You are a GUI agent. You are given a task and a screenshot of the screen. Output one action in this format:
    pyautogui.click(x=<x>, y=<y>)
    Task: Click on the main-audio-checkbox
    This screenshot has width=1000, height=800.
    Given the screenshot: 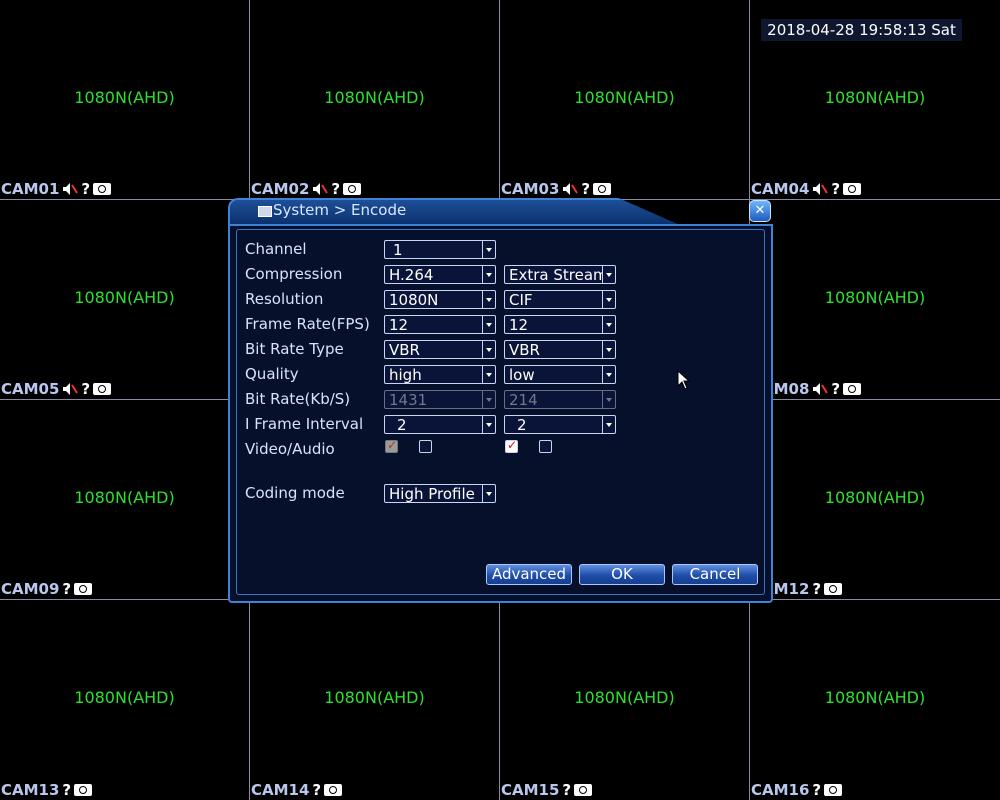 What is the action you would take?
    pyautogui.click(x=425, y=446)
    